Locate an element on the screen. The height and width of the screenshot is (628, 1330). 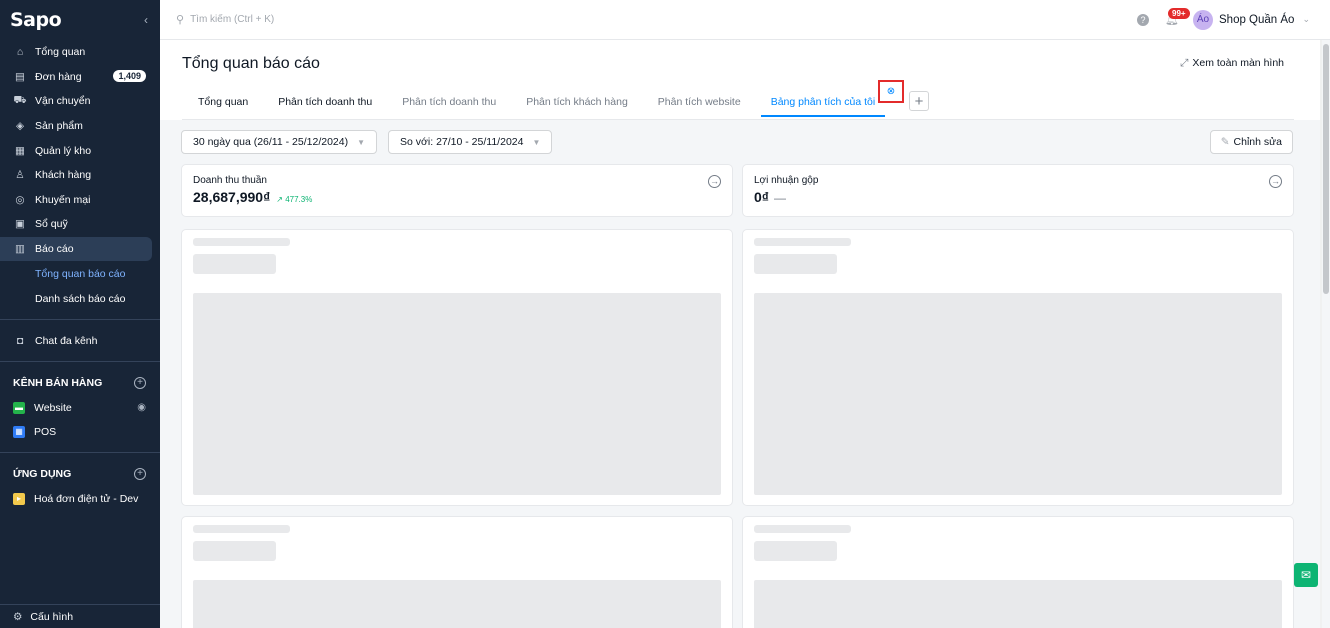
channel-pos: ▦ POS is located at coordinates (80, 432).